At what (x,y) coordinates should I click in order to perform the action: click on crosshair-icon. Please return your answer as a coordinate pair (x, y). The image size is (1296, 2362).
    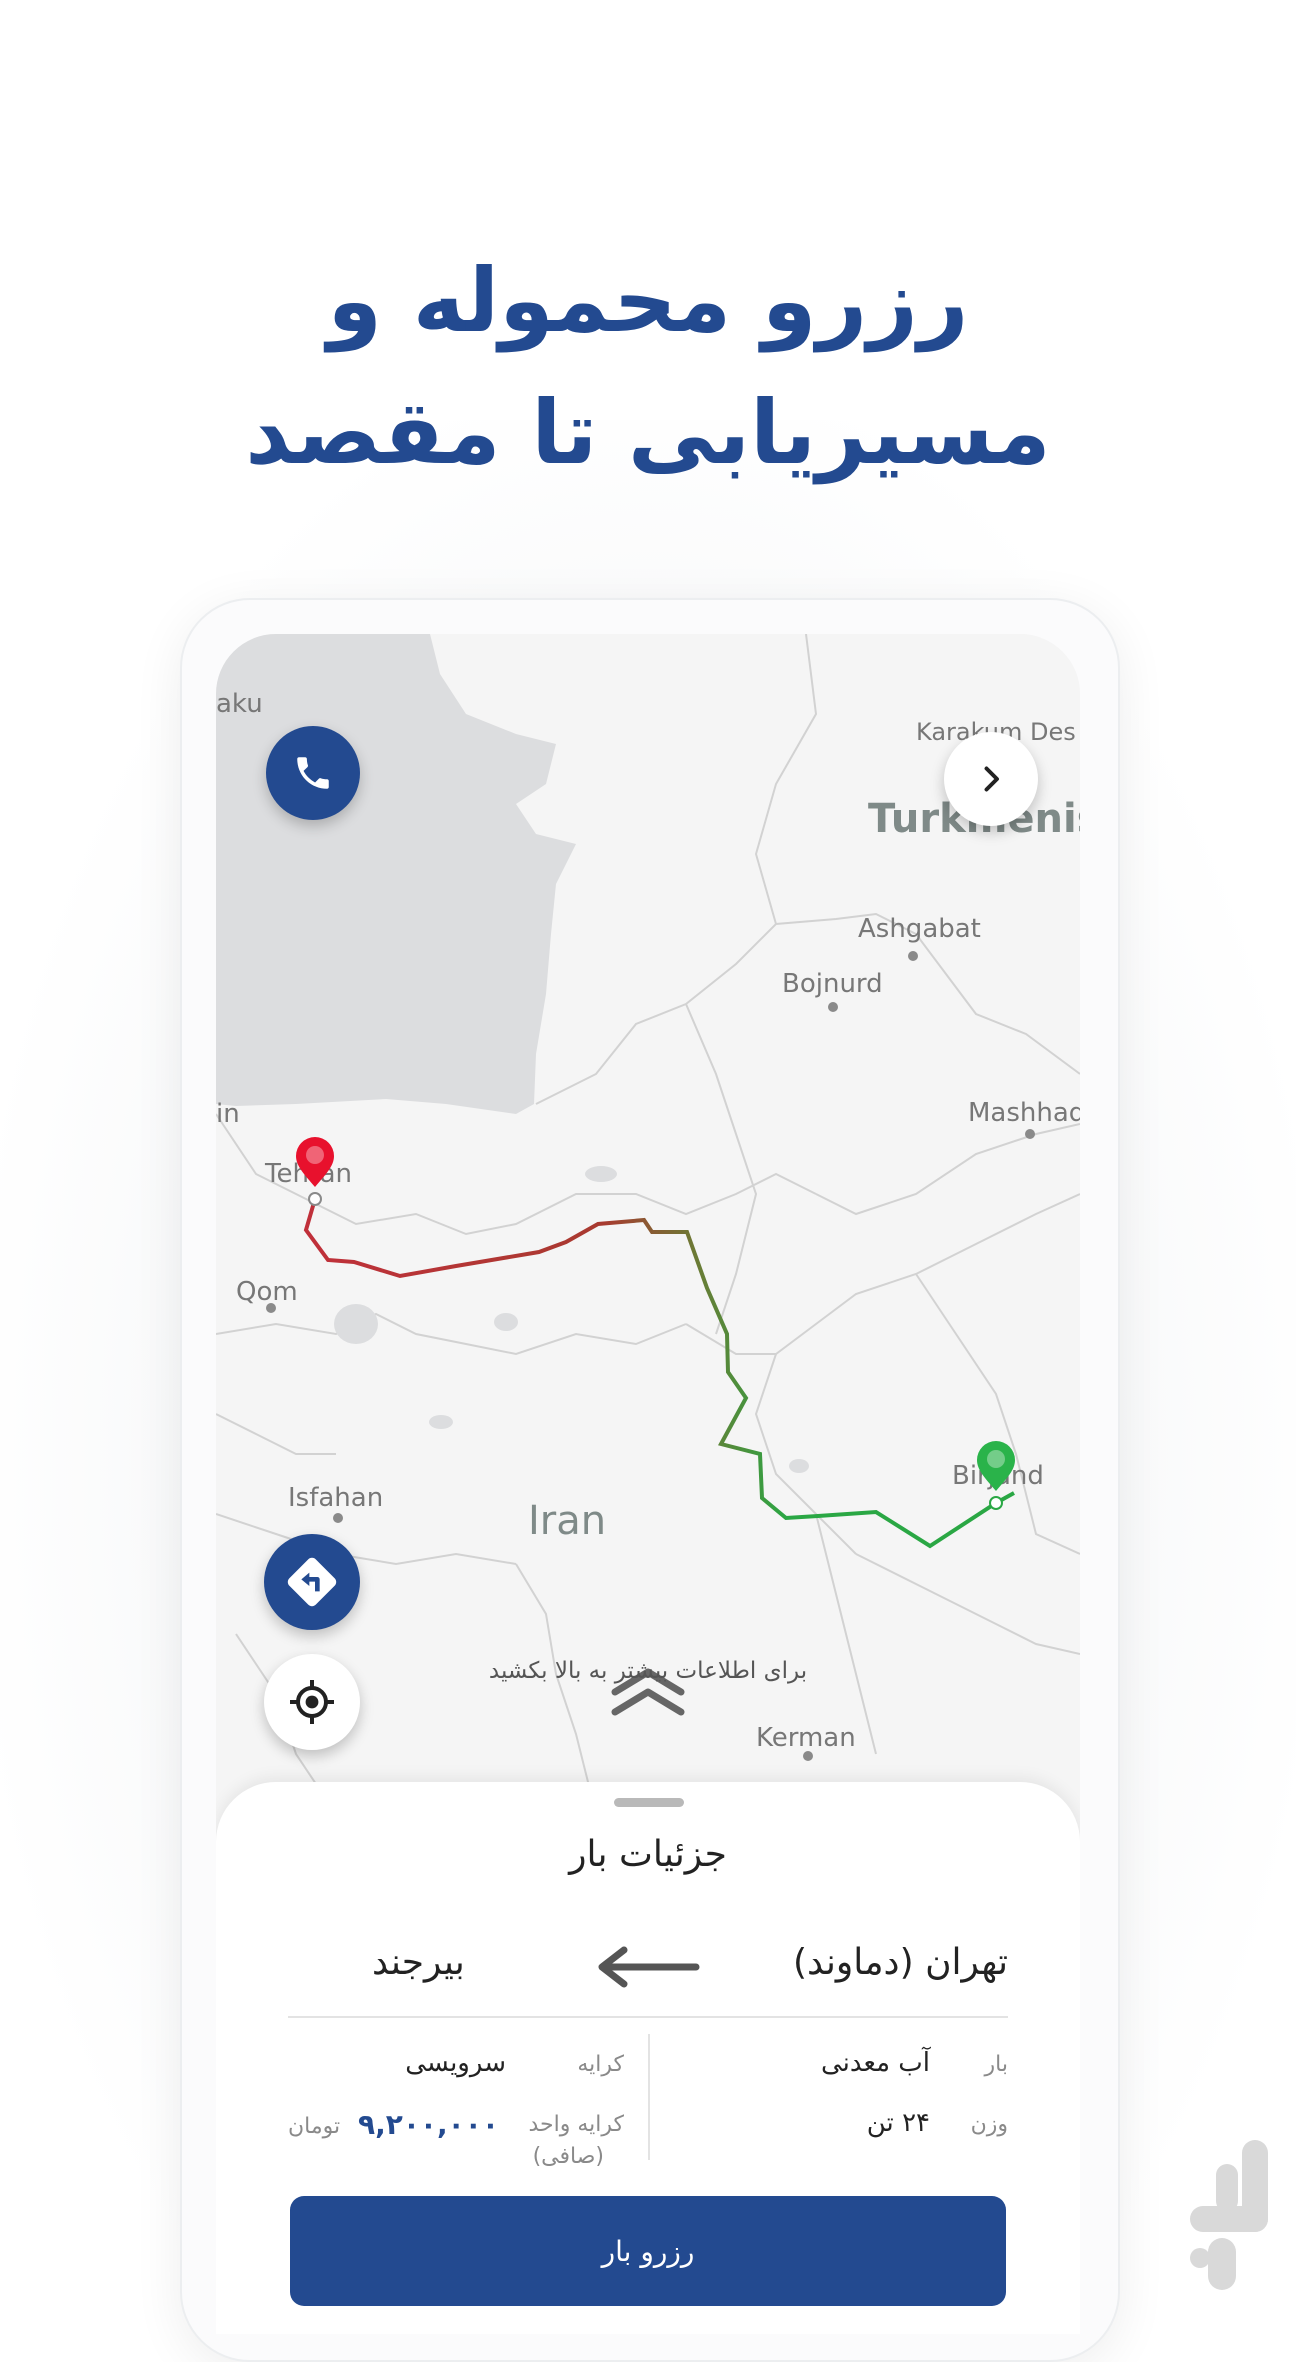
    Looking at the image, I should click on (312, 1702).